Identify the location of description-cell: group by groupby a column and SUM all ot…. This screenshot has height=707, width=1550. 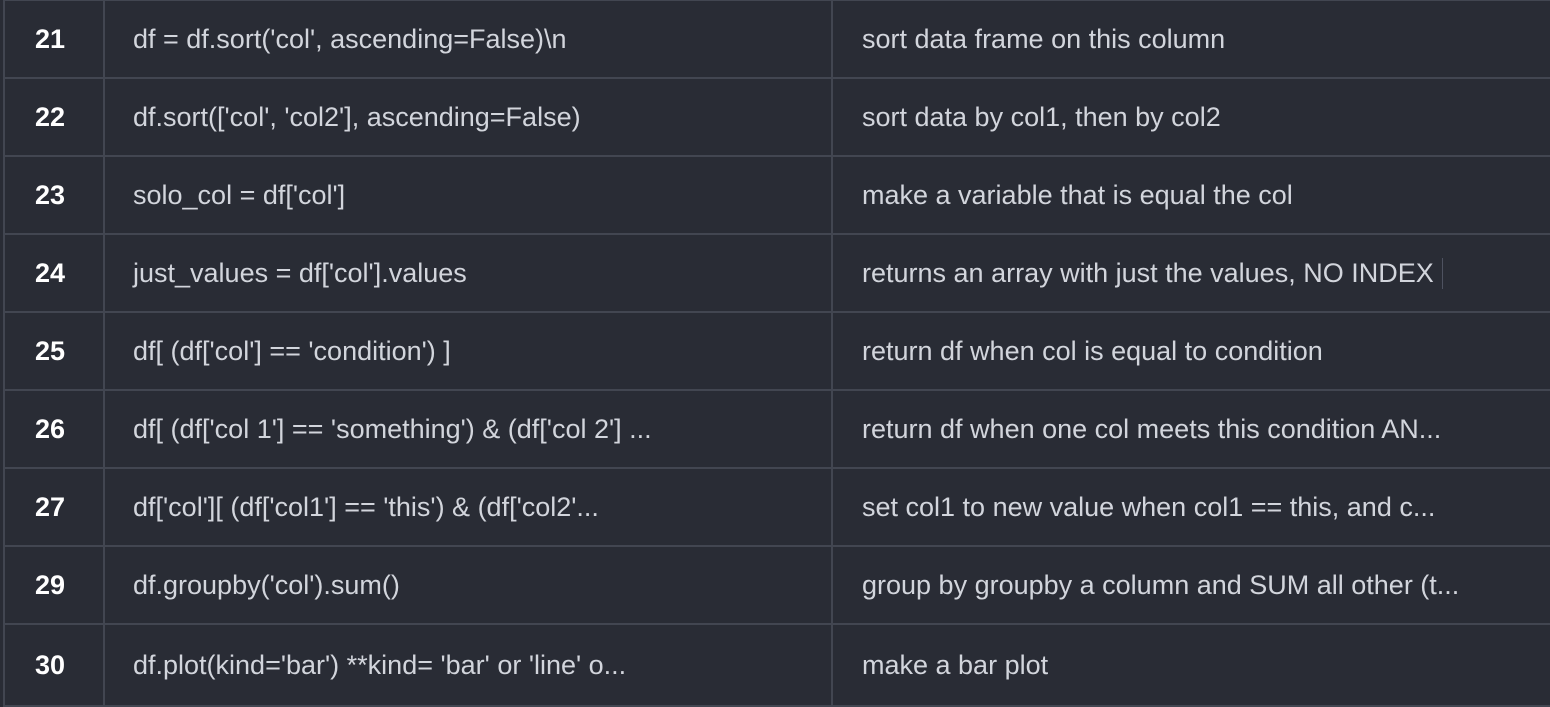
(1190, 585).